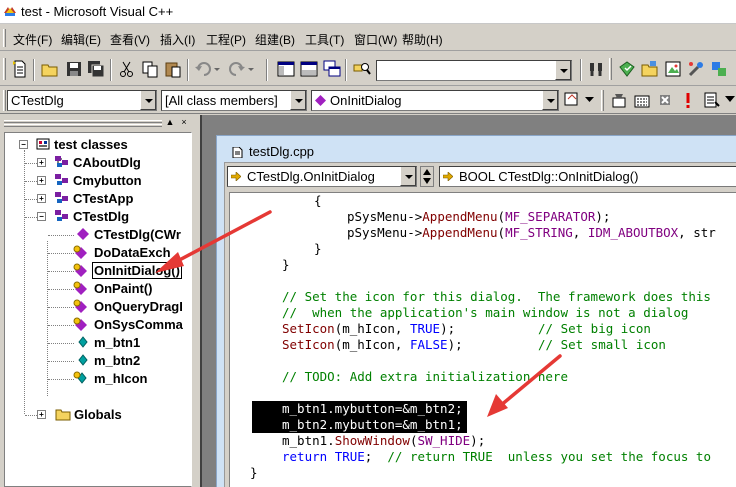 This screenshot has height=487, width=736. What do you see at coordinates (208, 69) in the screenshot?
I see `undo-icon` at bounding box center [208, 69].